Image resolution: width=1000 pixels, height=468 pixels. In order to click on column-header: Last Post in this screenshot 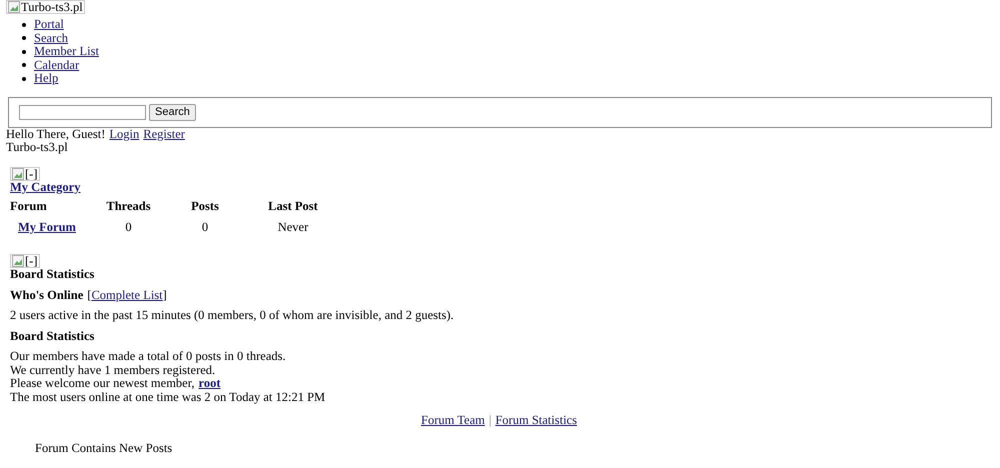, I will do `click(293, 207)`.